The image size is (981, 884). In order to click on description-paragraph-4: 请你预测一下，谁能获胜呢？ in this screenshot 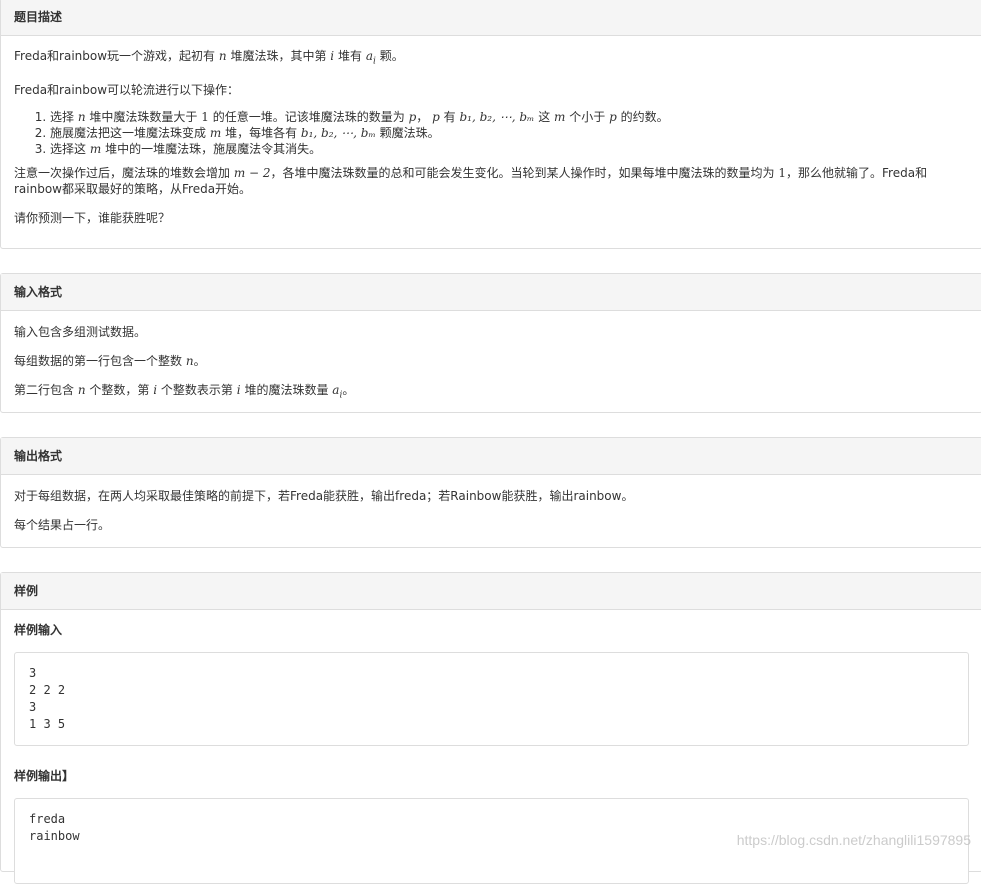, I will do `click(92, 218)`.